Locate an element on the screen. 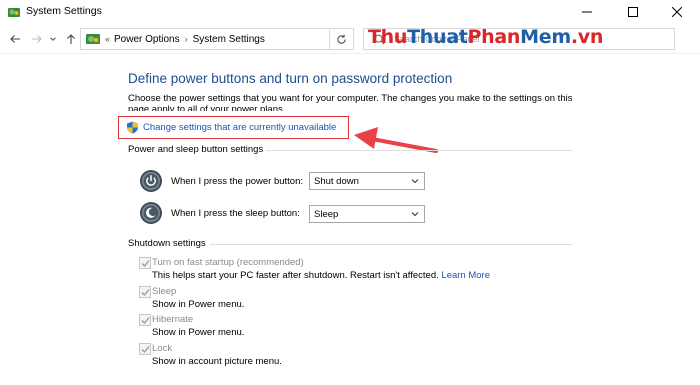  sleep-button-action-value: Sleep is located at coordinates (326, 214).